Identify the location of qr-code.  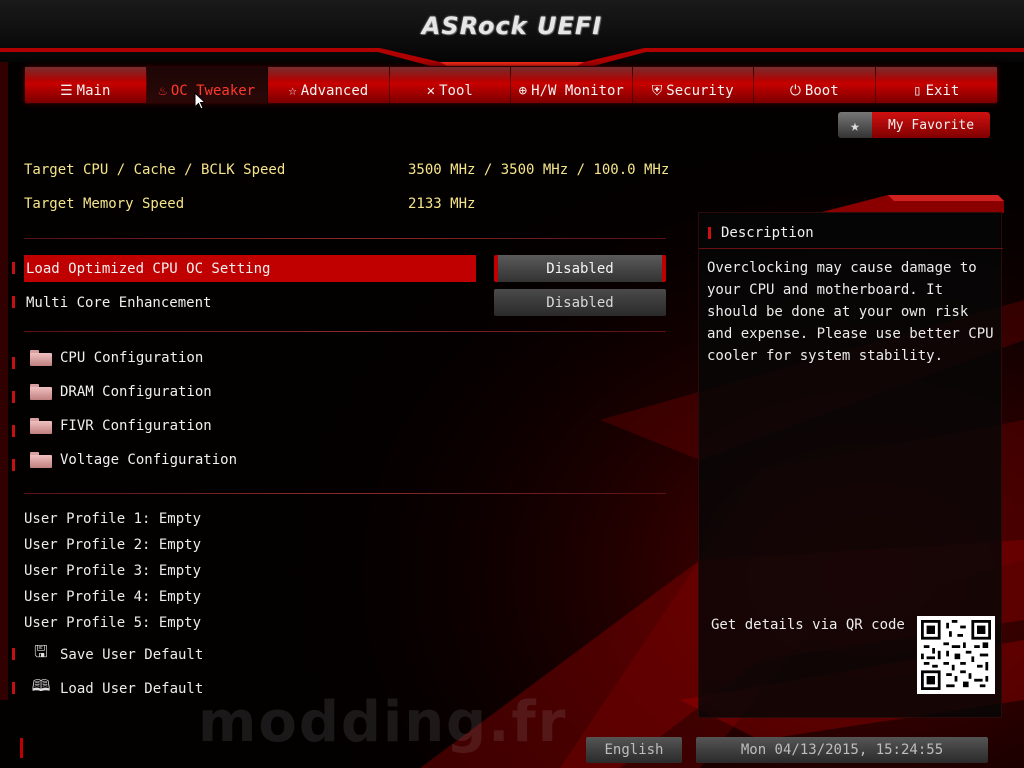
(956, 655).